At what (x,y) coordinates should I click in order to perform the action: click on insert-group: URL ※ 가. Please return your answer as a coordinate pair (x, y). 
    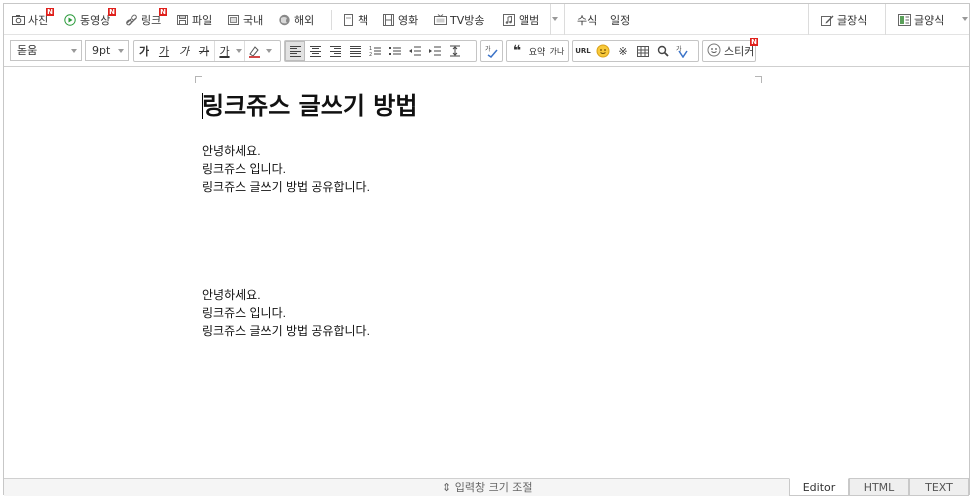
    Looking at the image, I should click on (635, 51).